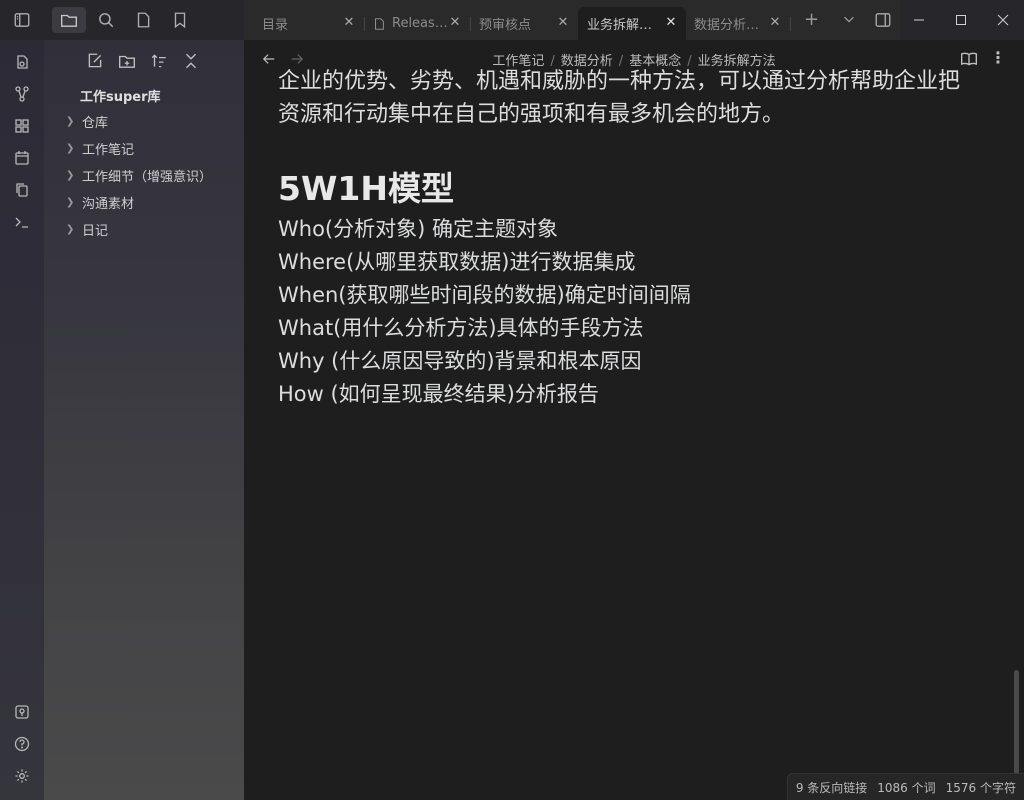 Image resolution: width=1024 pixels, height=800 pixels. I want to click on new-note-icon, so click(95, 61).